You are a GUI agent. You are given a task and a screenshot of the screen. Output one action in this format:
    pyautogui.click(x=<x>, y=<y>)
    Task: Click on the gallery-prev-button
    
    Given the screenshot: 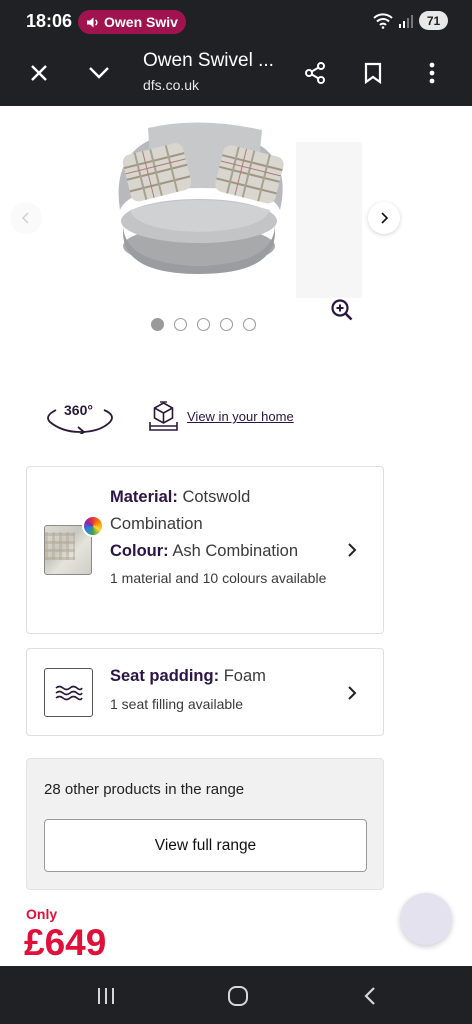 What is the action you would take?
    pyautogui.click(x=26, y=218)
    